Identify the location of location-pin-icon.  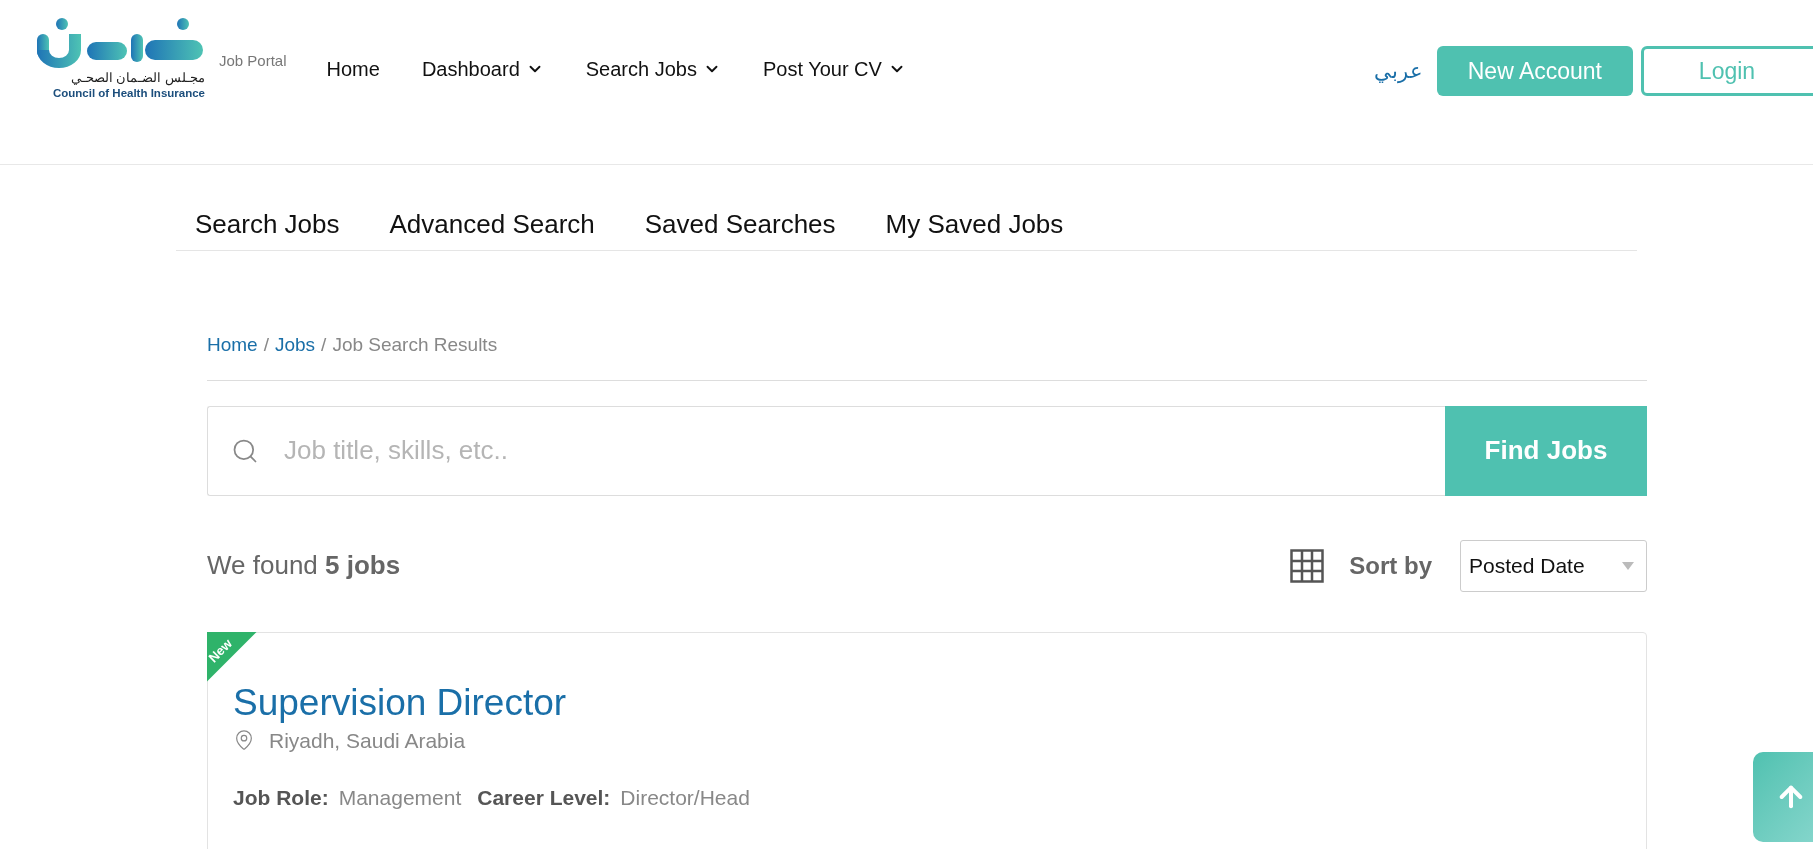
(244, 740).